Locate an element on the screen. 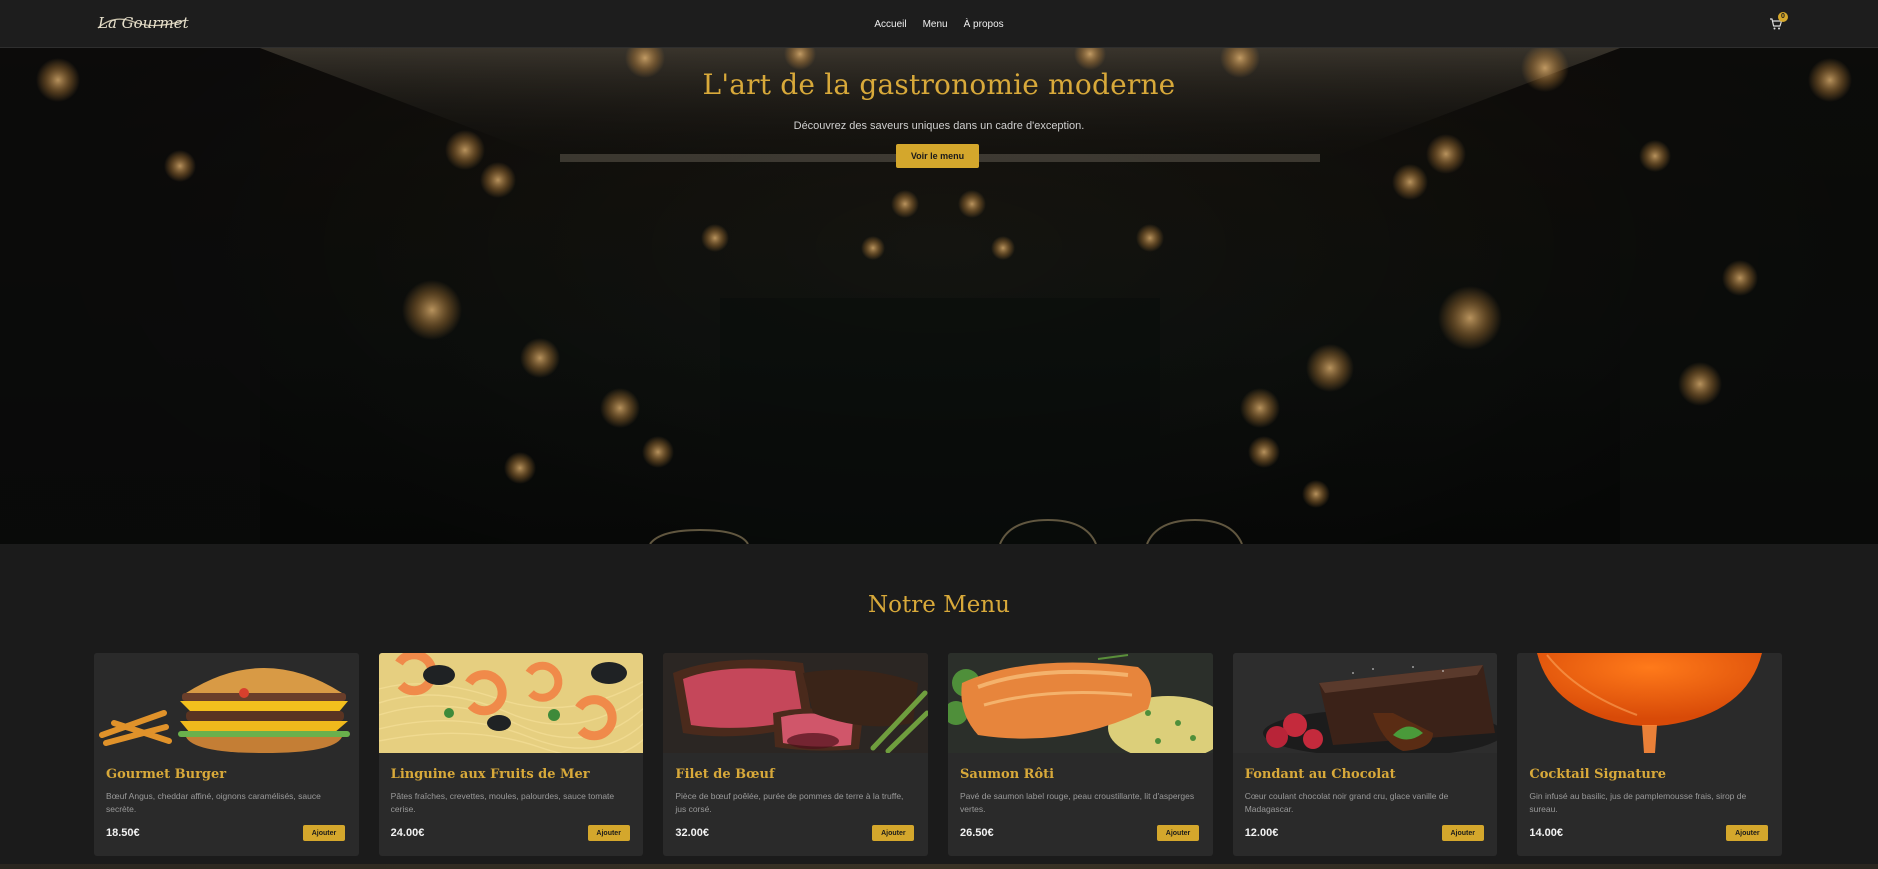  logo-text: La Gourmet is located at coordinates (143, 23).